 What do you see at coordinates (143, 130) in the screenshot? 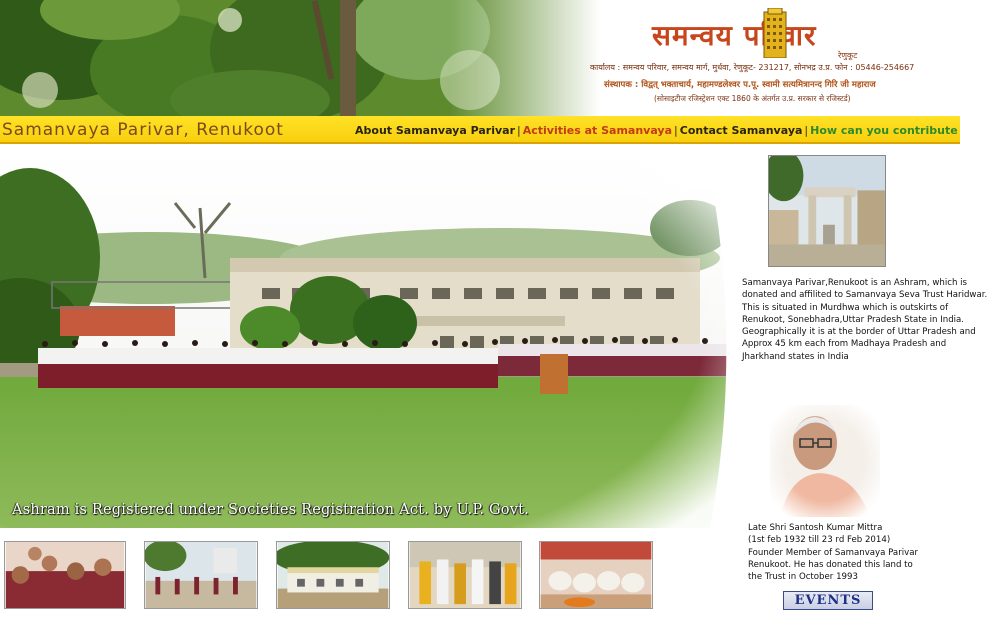
I see `site-title: Samanvaya Parivar, Renukoot` at bounding box center [143, 130].